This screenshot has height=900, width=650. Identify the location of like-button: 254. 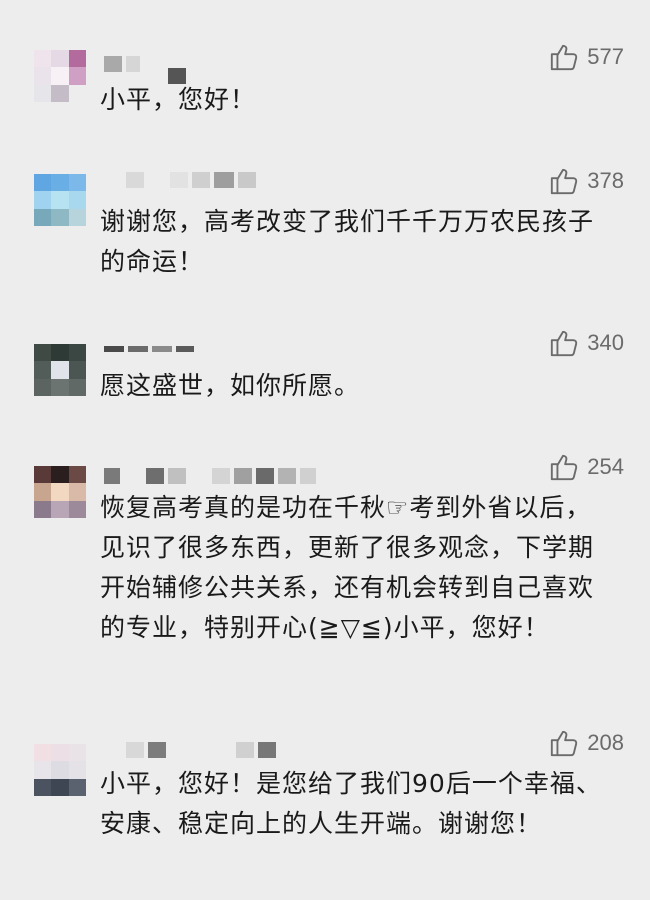
(586, 467).